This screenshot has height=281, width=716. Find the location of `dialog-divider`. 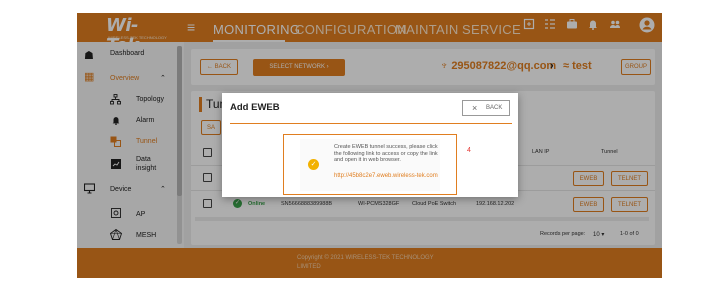

dialog-divider is located at coordinates (371, 123).